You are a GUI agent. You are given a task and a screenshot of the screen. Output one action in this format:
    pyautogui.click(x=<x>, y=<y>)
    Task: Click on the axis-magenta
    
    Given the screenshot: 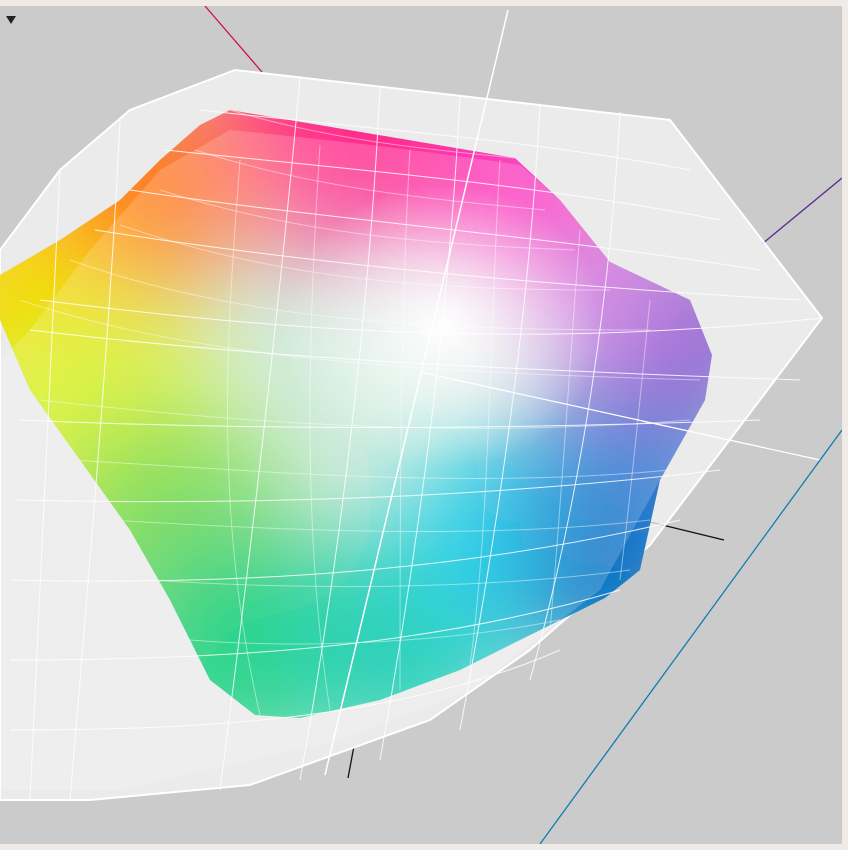 What is the action you would take?
    pyautogui.click(x=233, y=39)
    